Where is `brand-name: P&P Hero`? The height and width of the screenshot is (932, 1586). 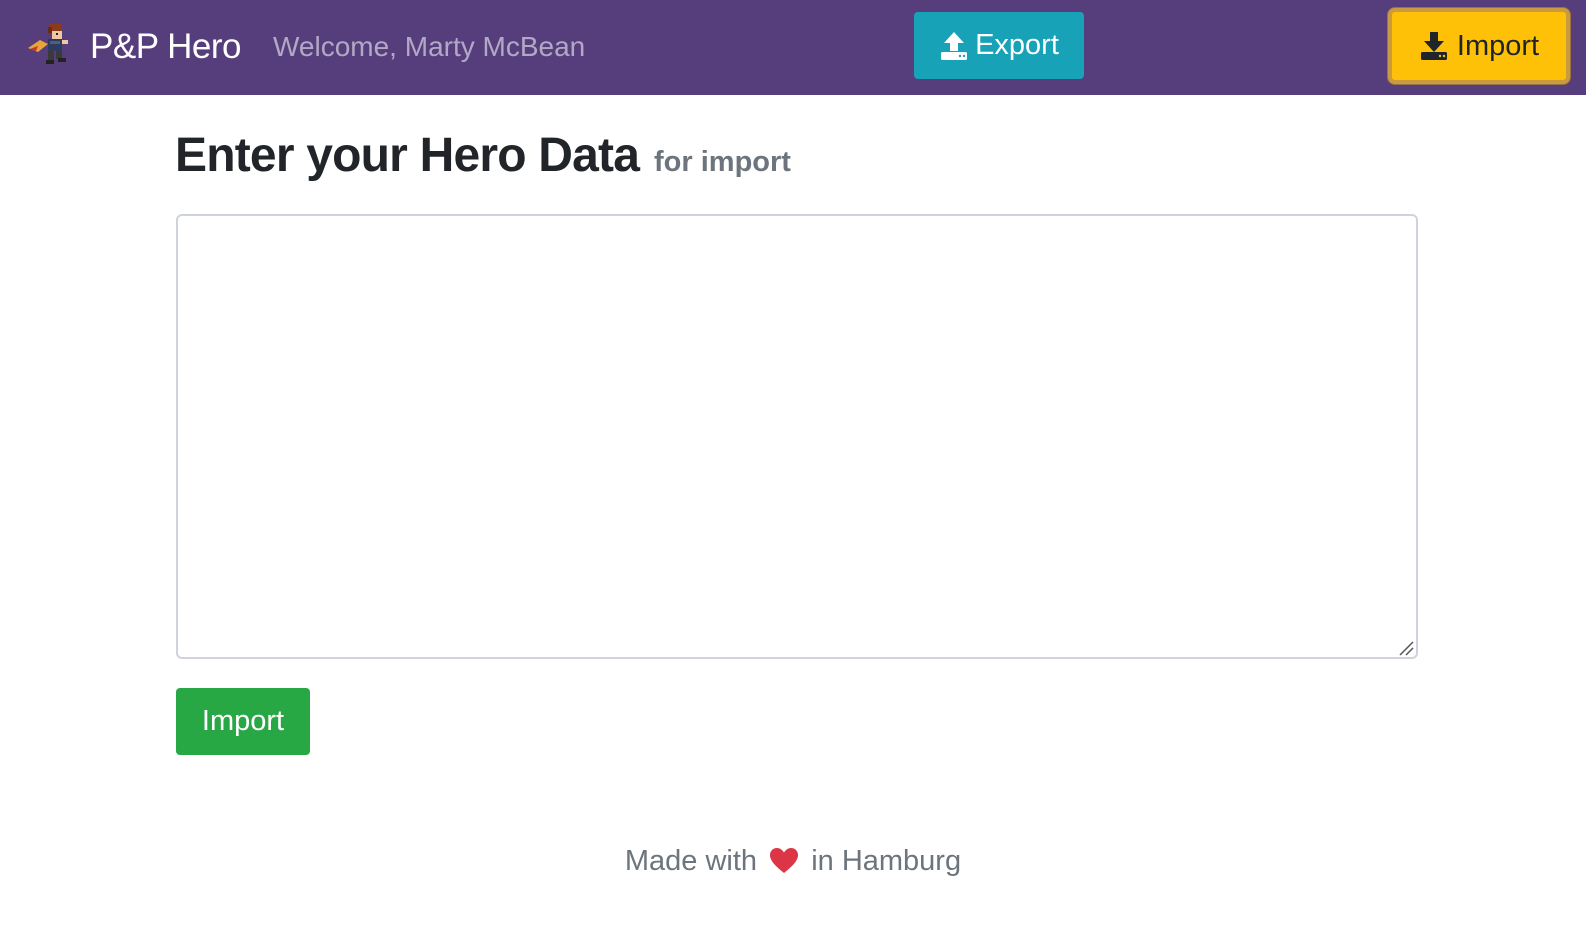 brand-name: P&P Hero is located at coordinates (166, 47).